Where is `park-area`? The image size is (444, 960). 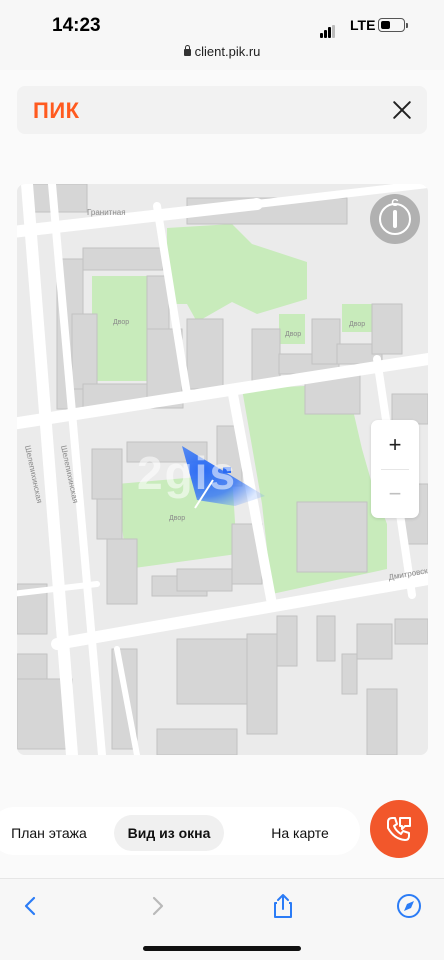 park-area is located at coordinates (292, 329).